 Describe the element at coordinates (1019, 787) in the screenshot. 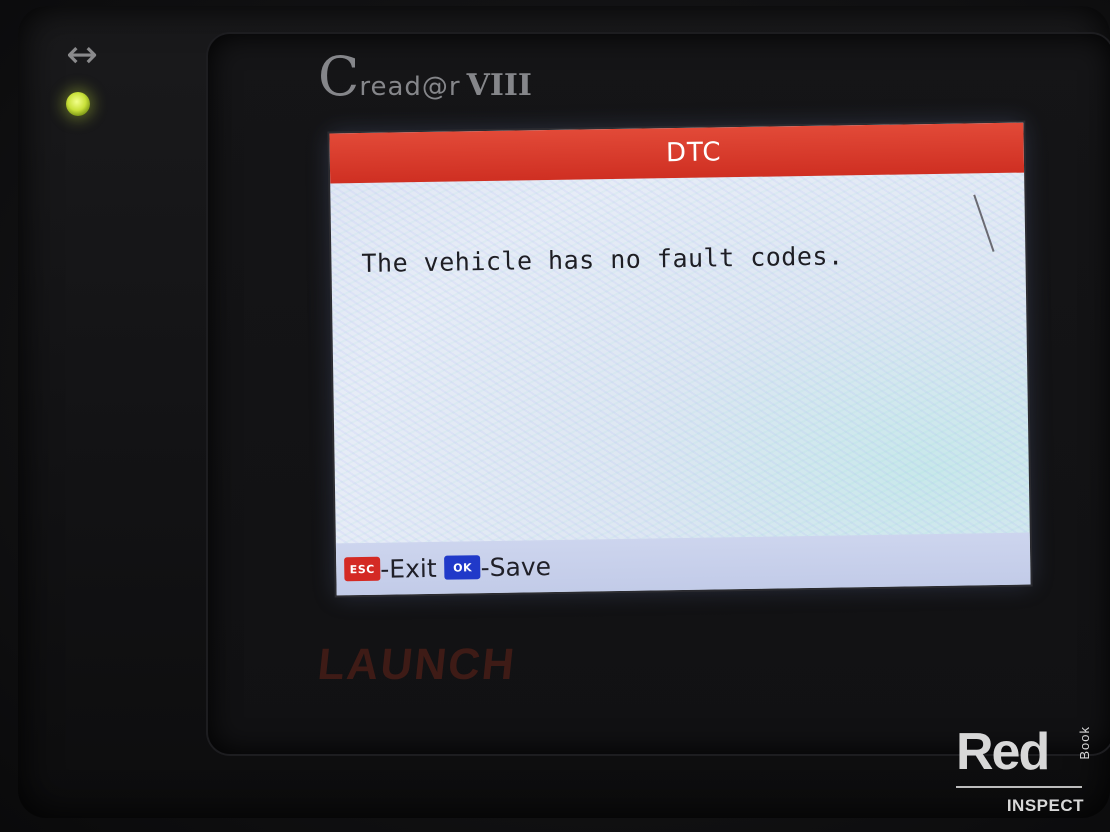

I see `watermark-divider` at that location.